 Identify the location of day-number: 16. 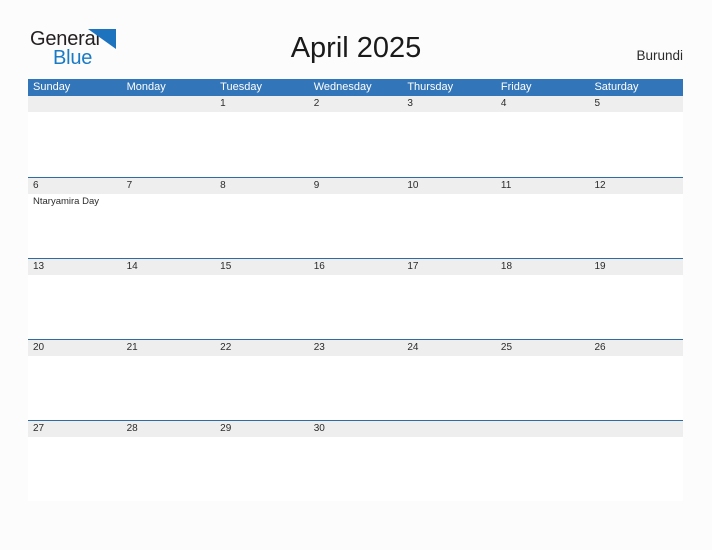
(356, 267).